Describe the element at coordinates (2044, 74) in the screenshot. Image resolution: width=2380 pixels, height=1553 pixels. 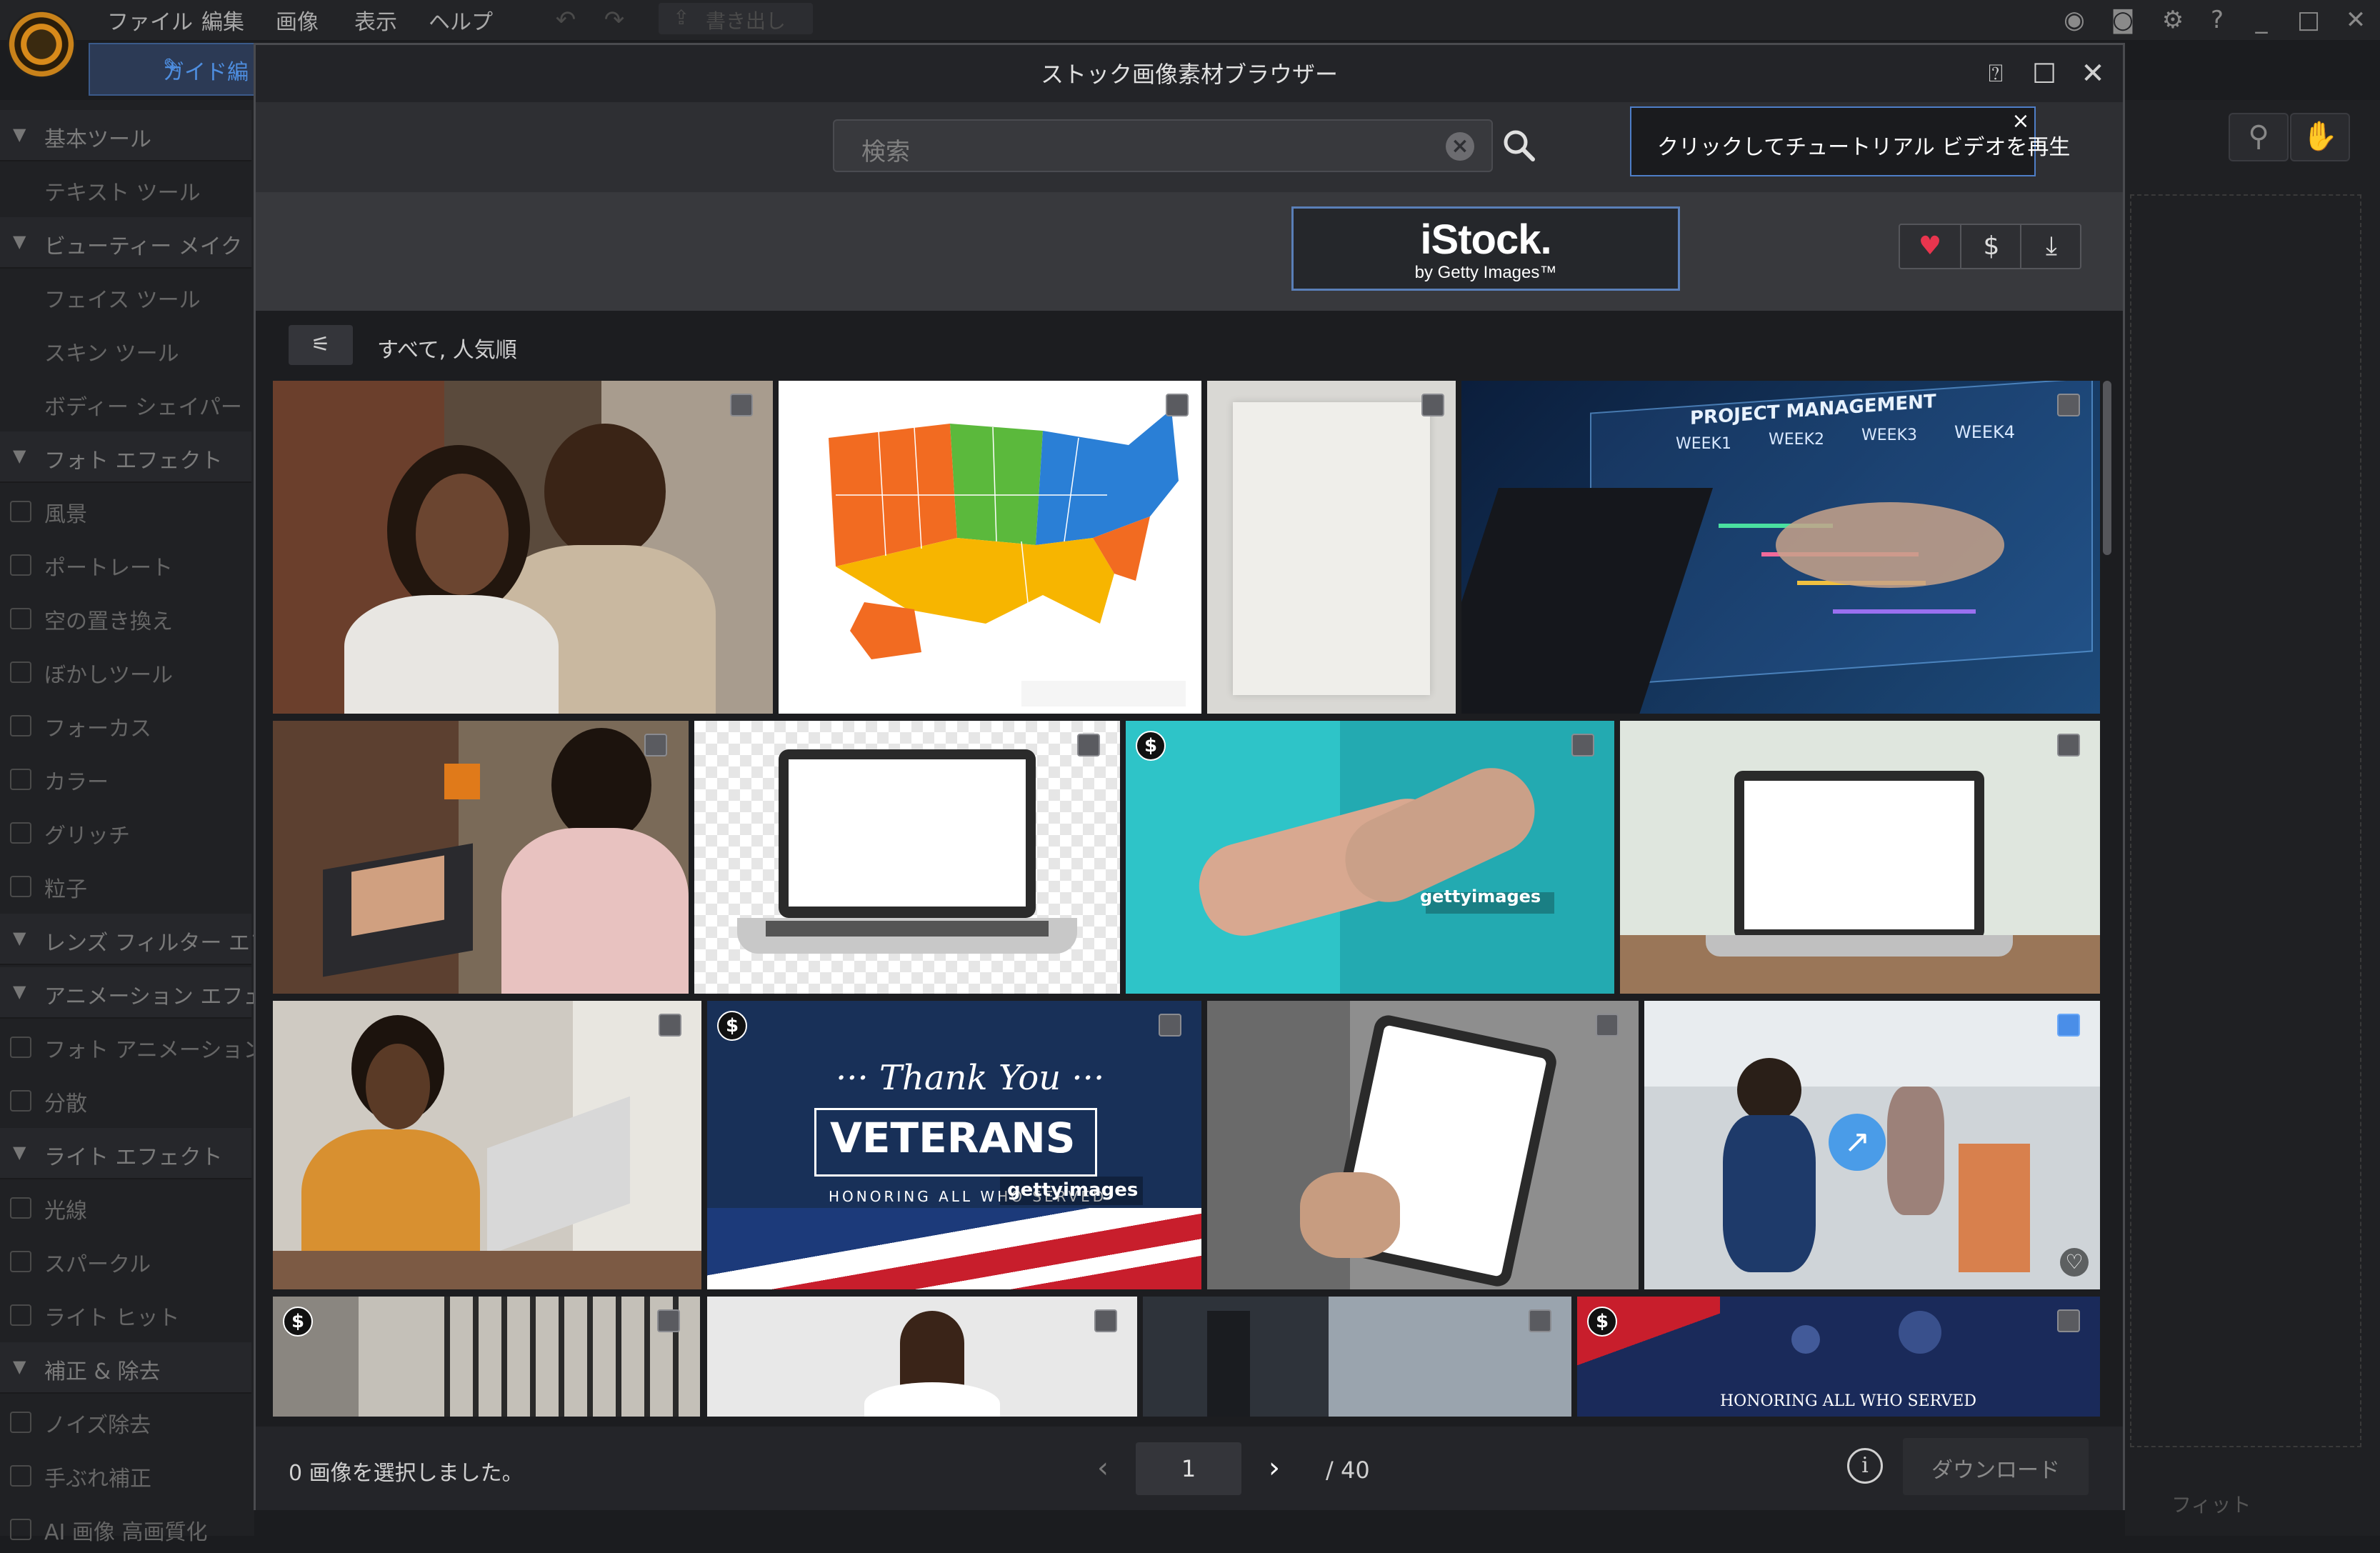
I see `maximize-dialog-icon: ☐` at that location.